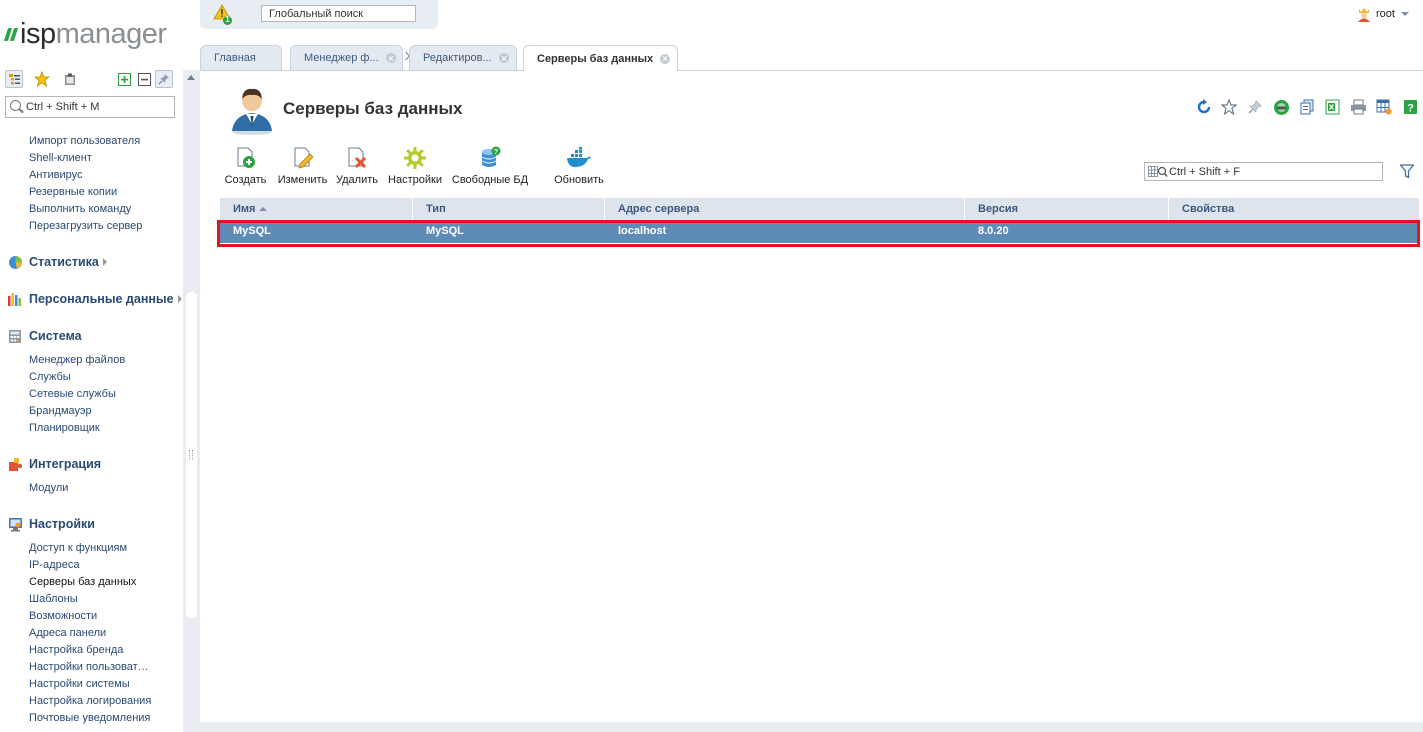 This screenshot has height=732, width=1423. Describe the element at coordinates (263, 209) in the screenshot. I see `sort-ascending-icon` at that location.